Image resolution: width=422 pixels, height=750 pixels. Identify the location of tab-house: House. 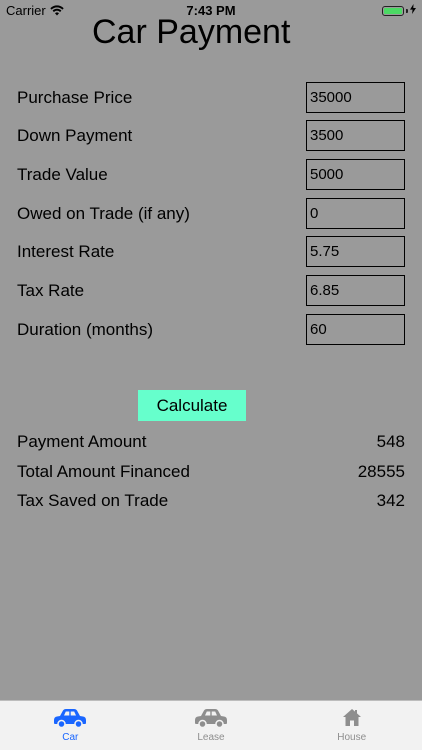
(351, 725).